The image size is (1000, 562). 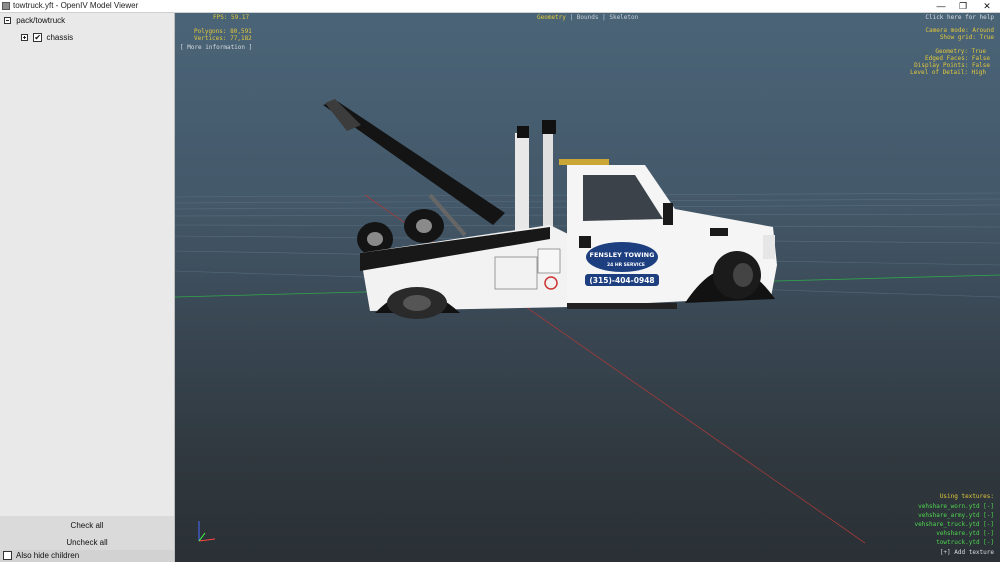 I want to click on level-of-detail-toggle: Level of Detail: High, so click(x=948, y=72).